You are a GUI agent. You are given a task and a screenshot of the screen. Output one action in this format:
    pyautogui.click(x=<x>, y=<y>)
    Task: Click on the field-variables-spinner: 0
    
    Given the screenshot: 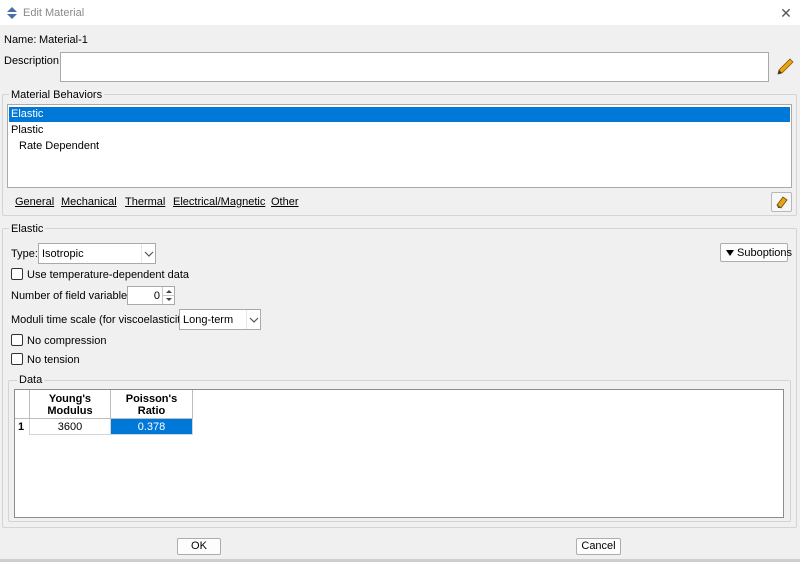 What is the action you would take?
    pyautogui.click(x=151, y=295)
    